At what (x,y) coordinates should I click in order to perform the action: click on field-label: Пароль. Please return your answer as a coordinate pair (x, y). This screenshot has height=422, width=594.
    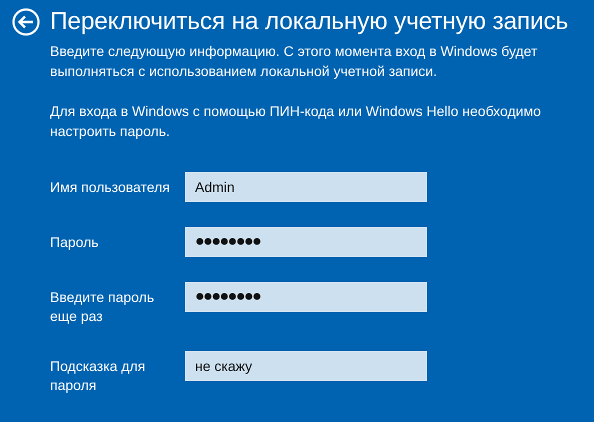
    Looking at the image, I should click on (75, 242).